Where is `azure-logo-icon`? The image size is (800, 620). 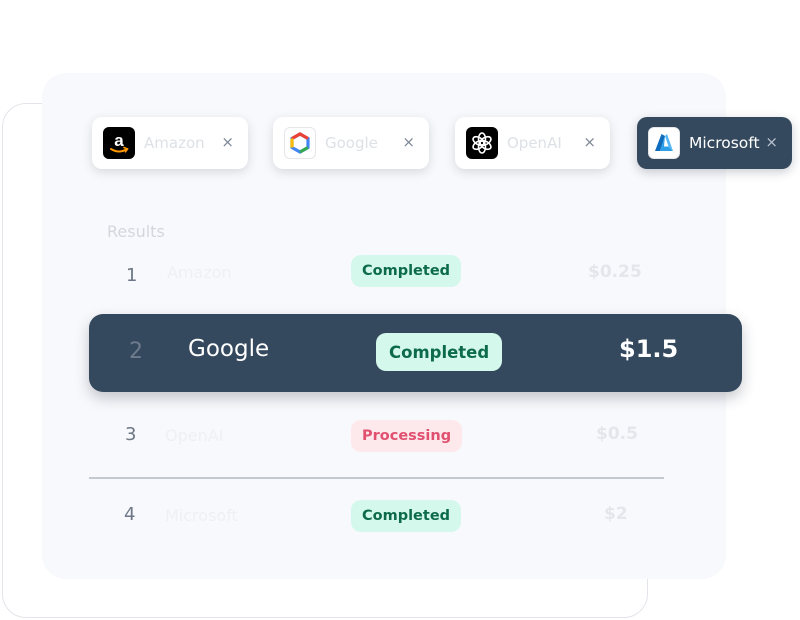 azure-logo-icon is located at coordinates (664, 143).